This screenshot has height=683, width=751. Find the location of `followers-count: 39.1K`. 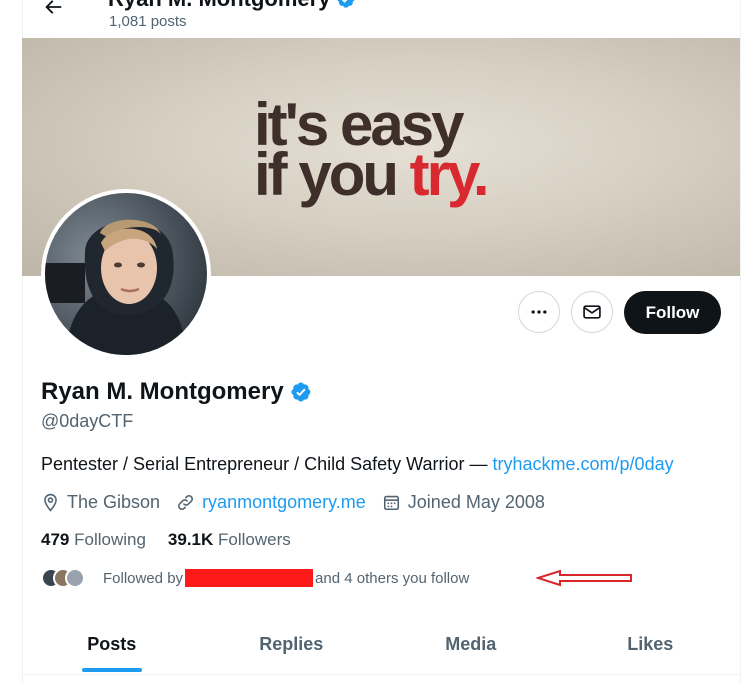

followers-count: 39.1K is located at coordinates (190, 539).